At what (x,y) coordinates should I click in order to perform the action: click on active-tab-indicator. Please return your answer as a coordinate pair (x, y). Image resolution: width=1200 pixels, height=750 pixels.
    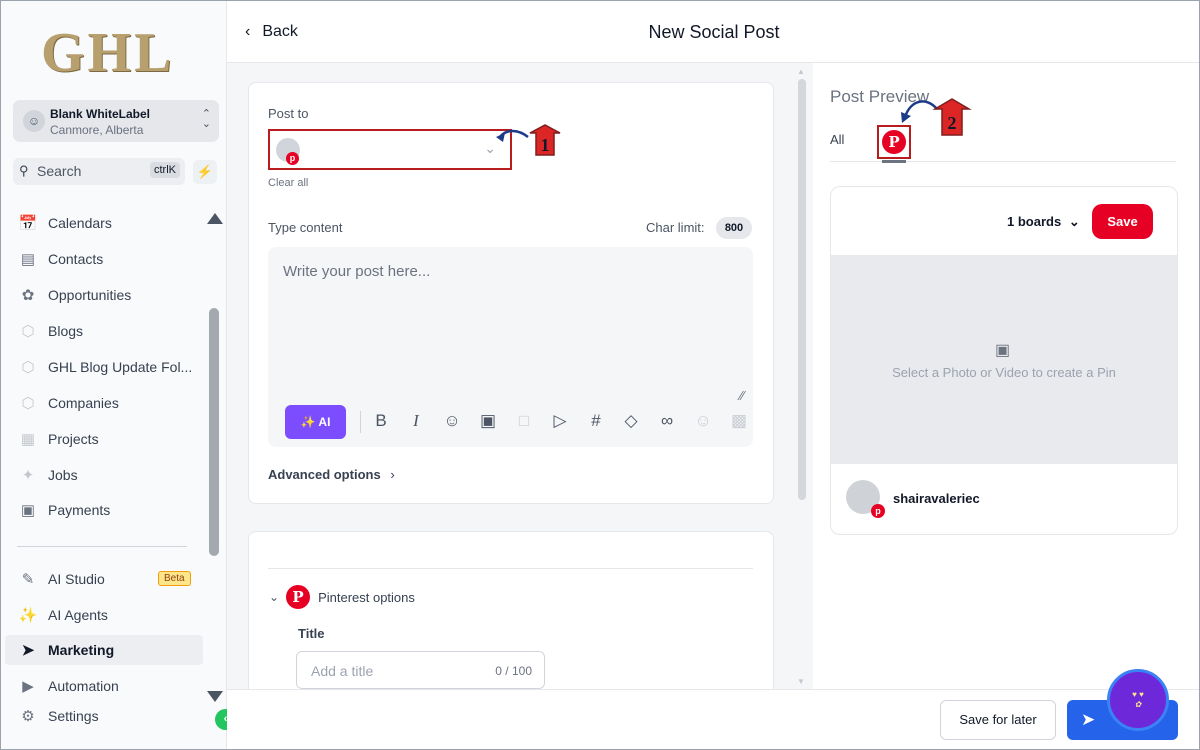
    Looking at the image, I should click on (894, 161).